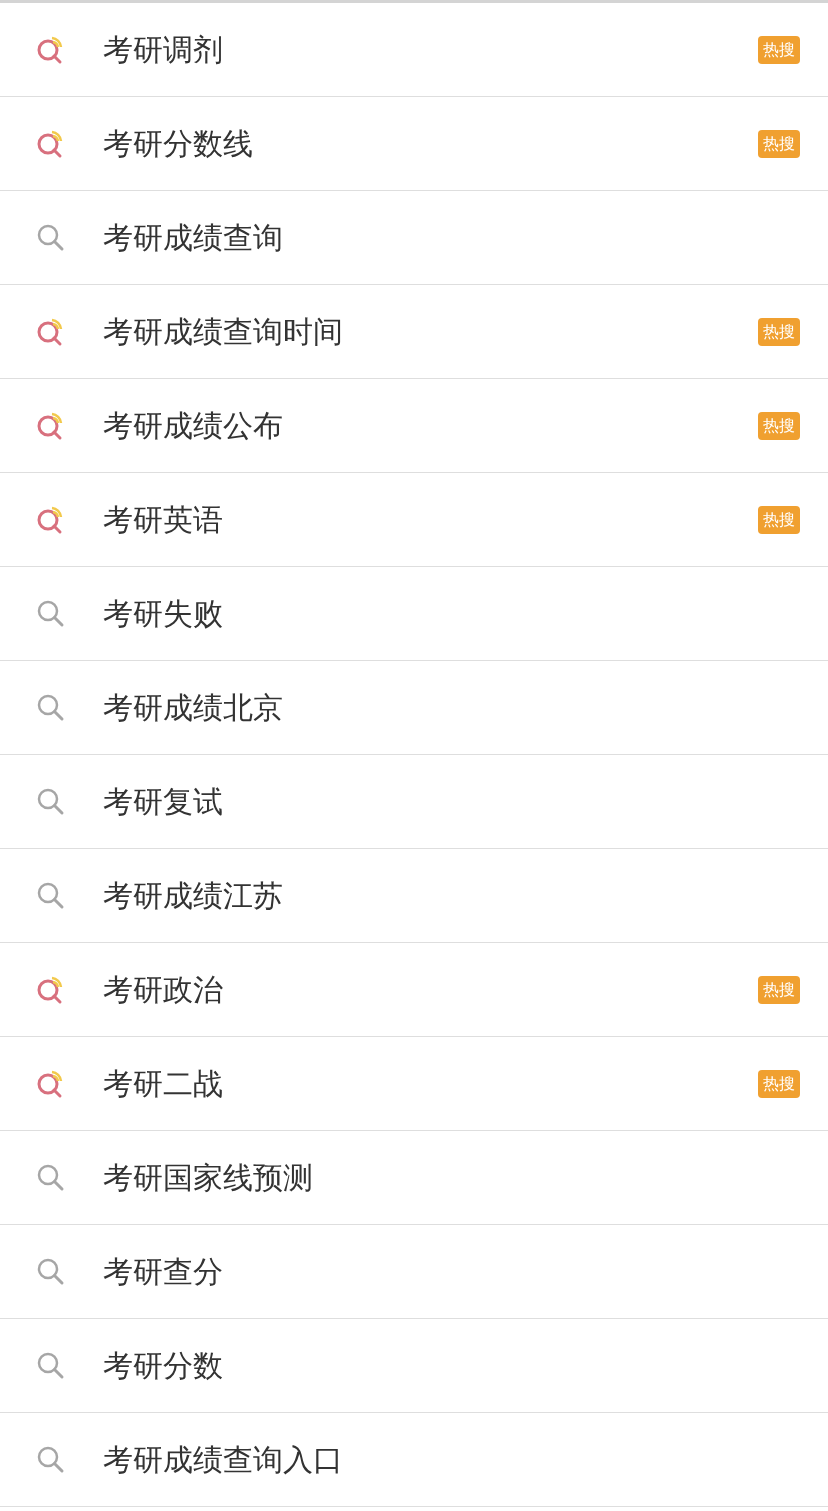 The height and width of the screenshot is (1511, 828). What do you see at coordinates (163, 614) in the screenshot?
I see `suggestion-text: 考研失败` at bounding box center [163, 614].